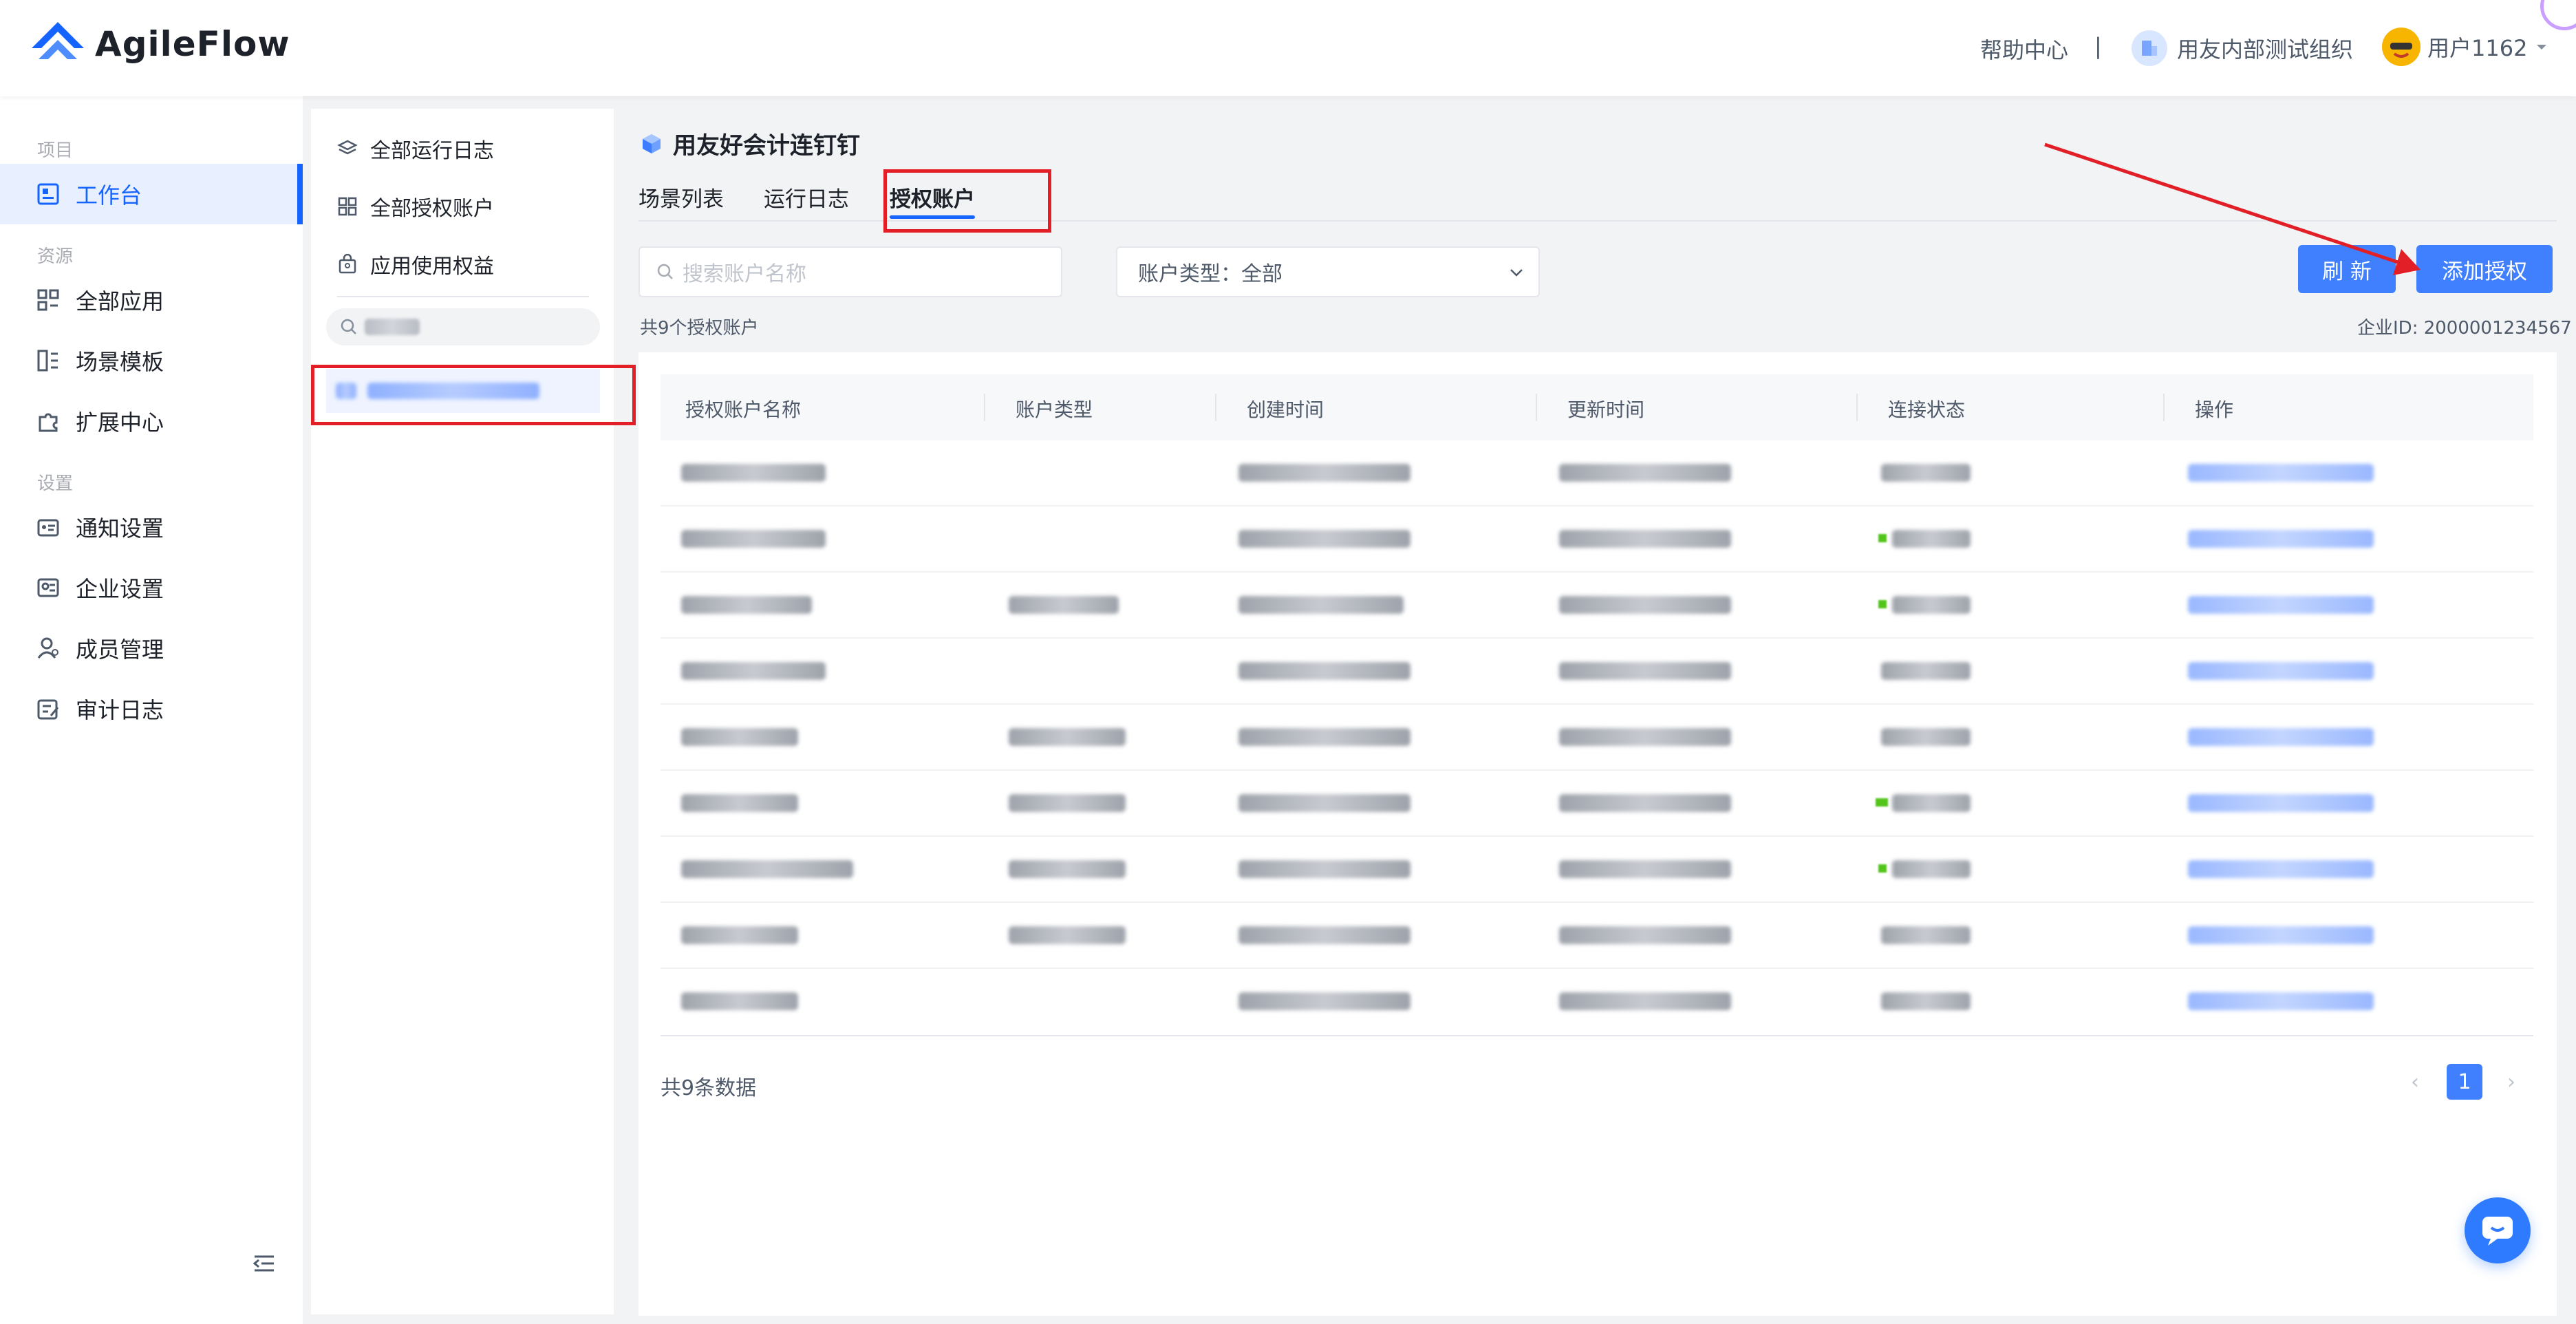 The width and height of the screenshot is (2576, 1324). What do you see at coordinates (681, 197) in the screenshot?
I see `tab-scene-list: 场景列表` at bounding box center [681, 197].